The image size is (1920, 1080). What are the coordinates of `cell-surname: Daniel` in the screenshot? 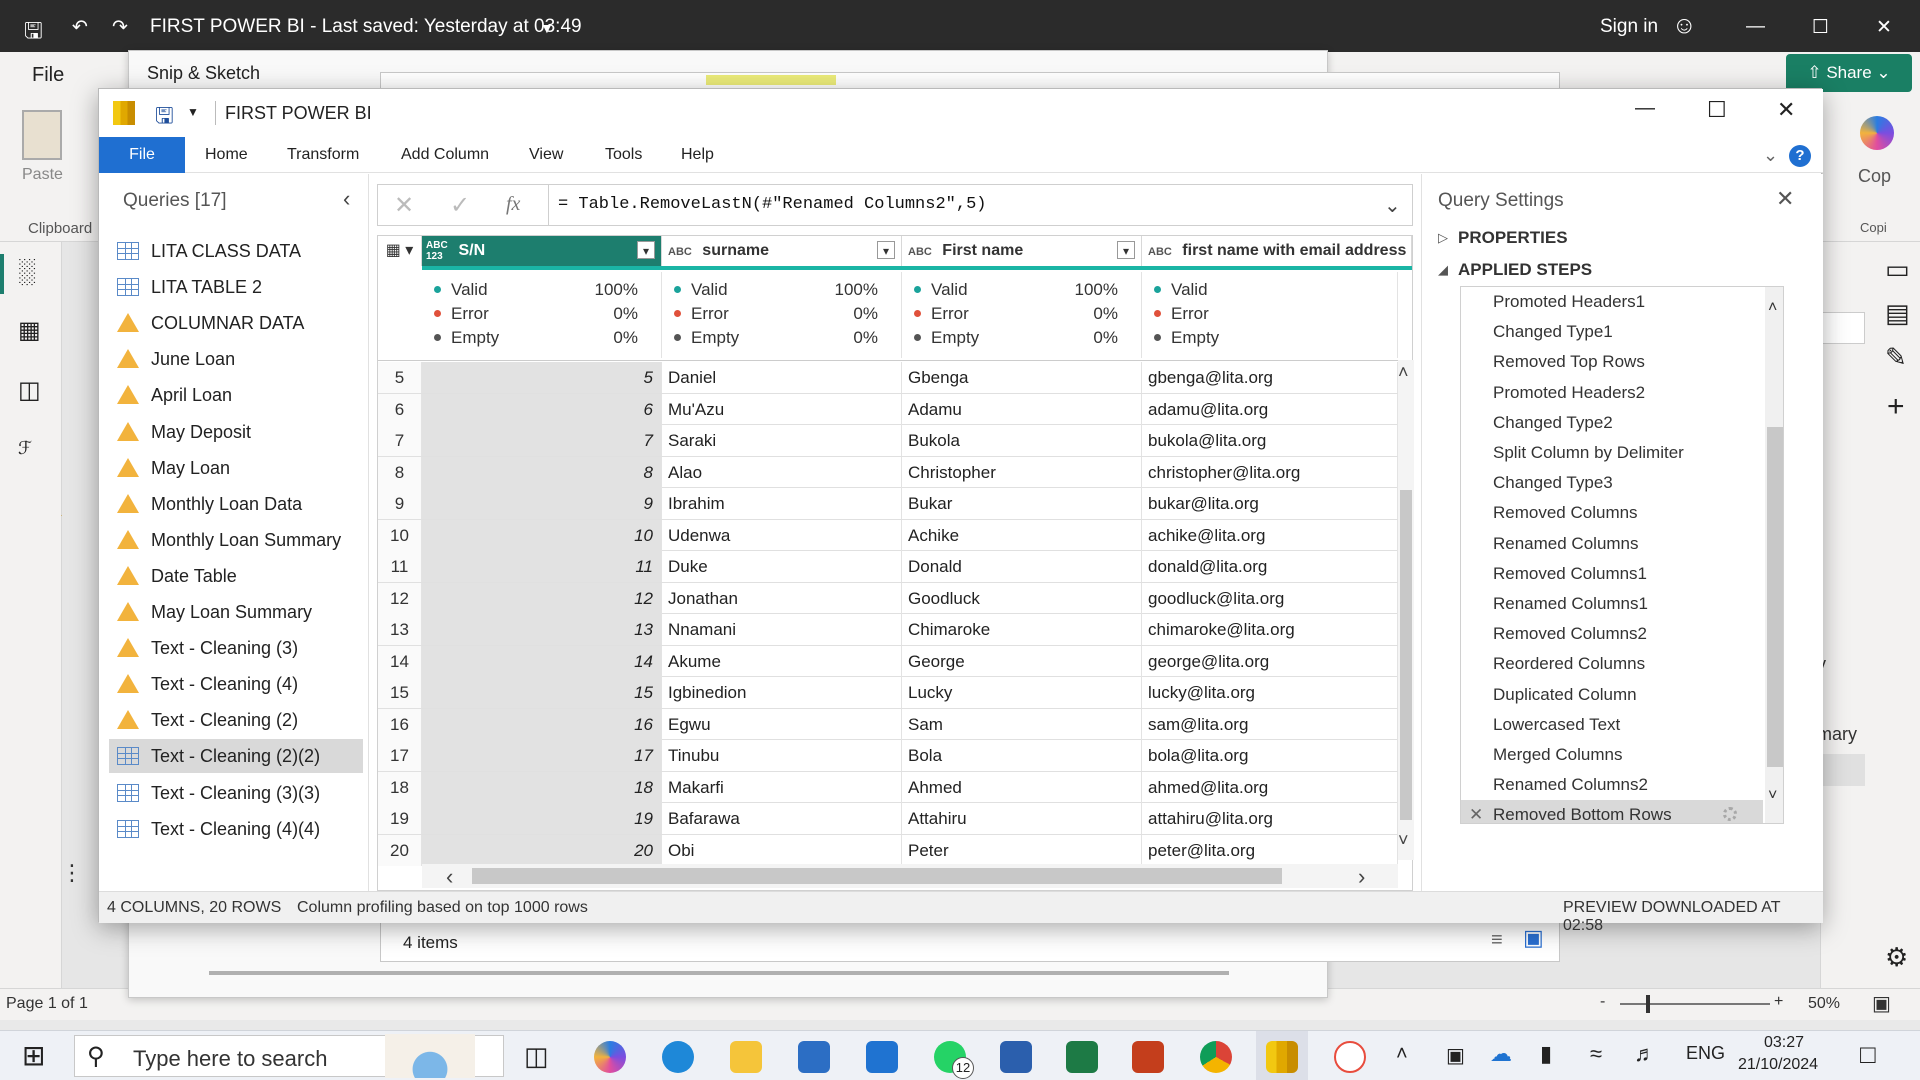 It's located at (782, 377).